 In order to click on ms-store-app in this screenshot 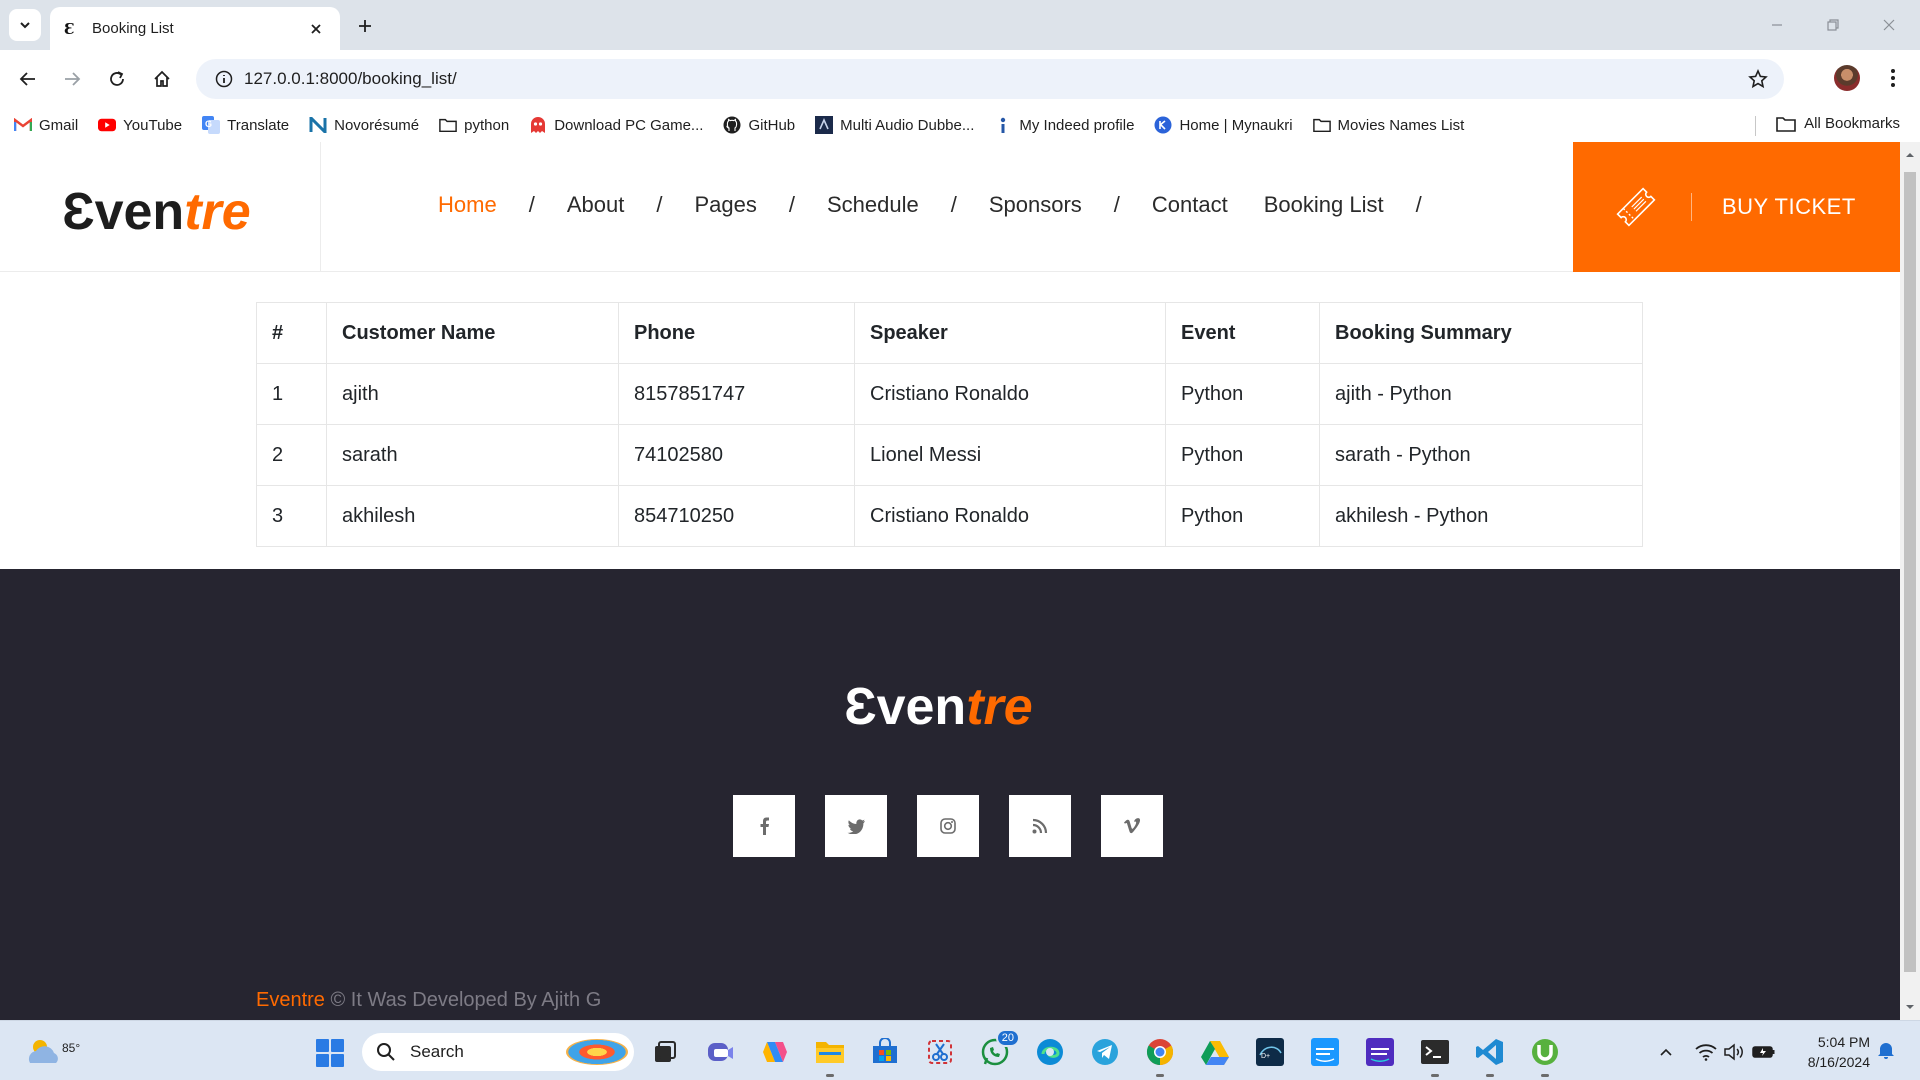, I will do `click(885, 1052)`.